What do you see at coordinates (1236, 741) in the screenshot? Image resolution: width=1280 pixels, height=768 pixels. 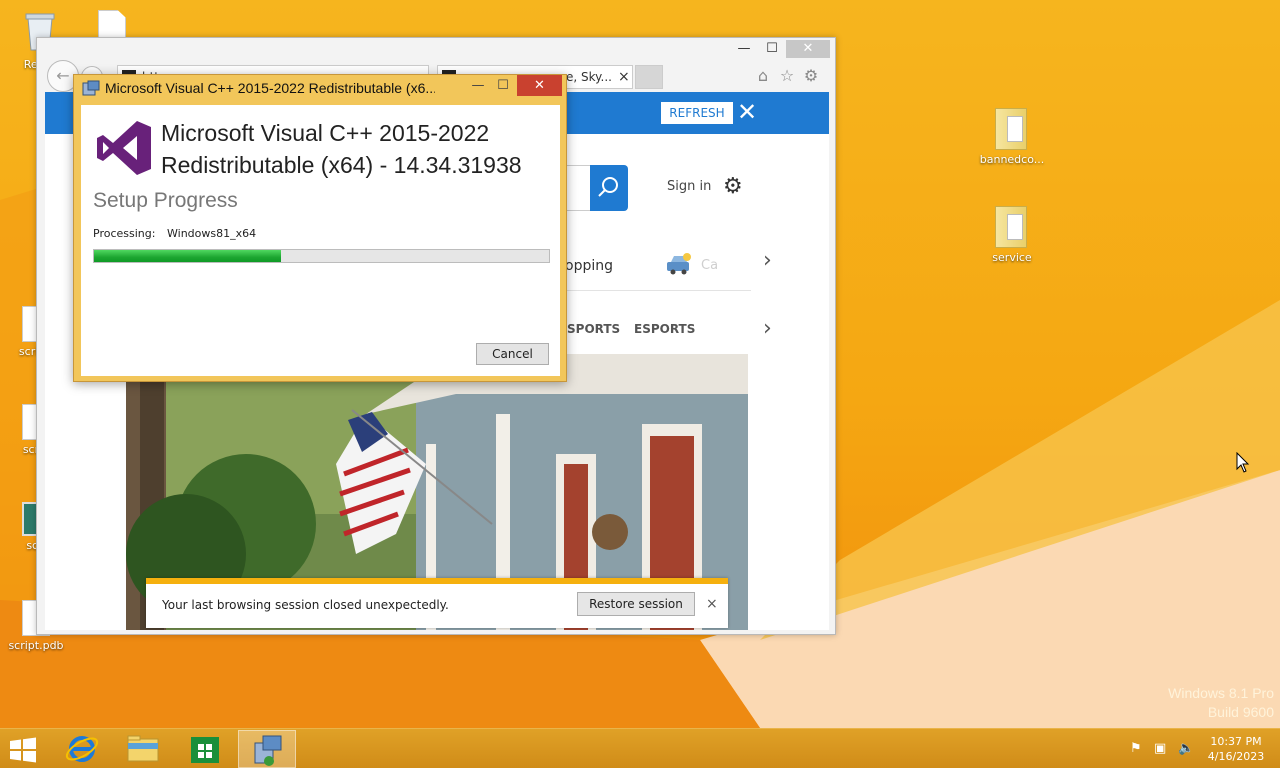 I see `clock-time: 10:37 PM` at bounding box center [1236, 741].